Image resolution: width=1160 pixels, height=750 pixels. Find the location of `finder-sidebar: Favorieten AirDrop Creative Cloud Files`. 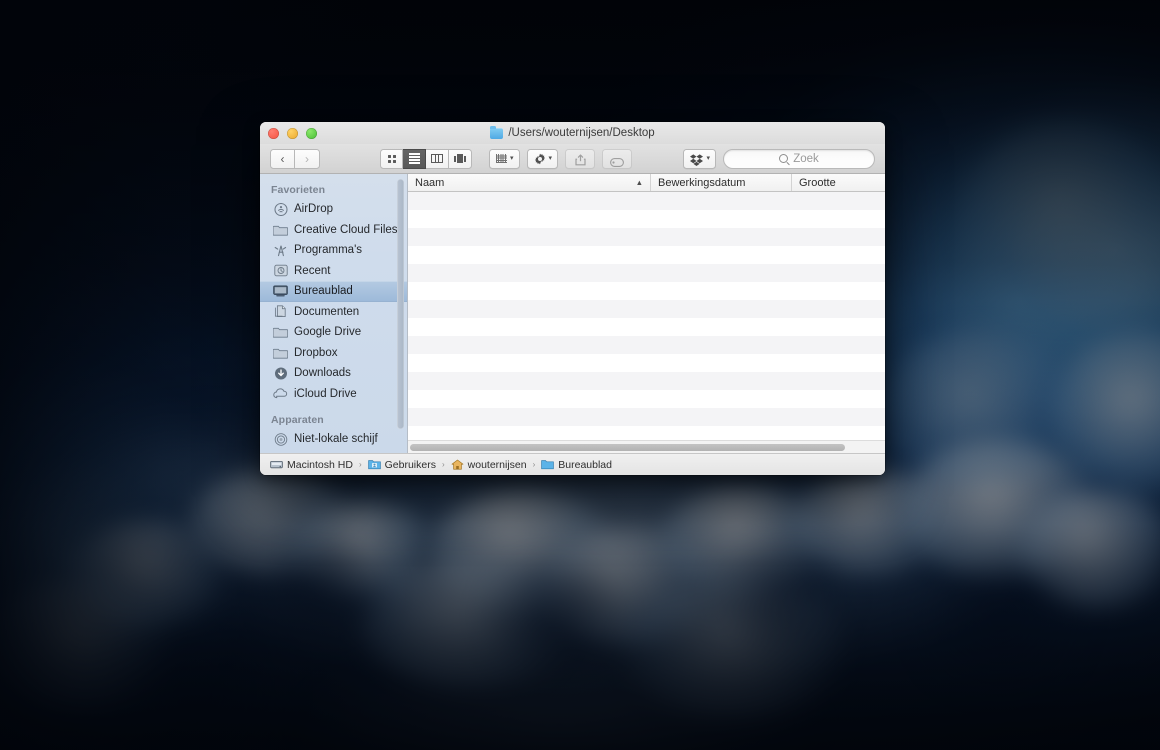

finder-sidebar: Favorieten AirDrop Creative Cloud Files is located at coordinates (334, 313).